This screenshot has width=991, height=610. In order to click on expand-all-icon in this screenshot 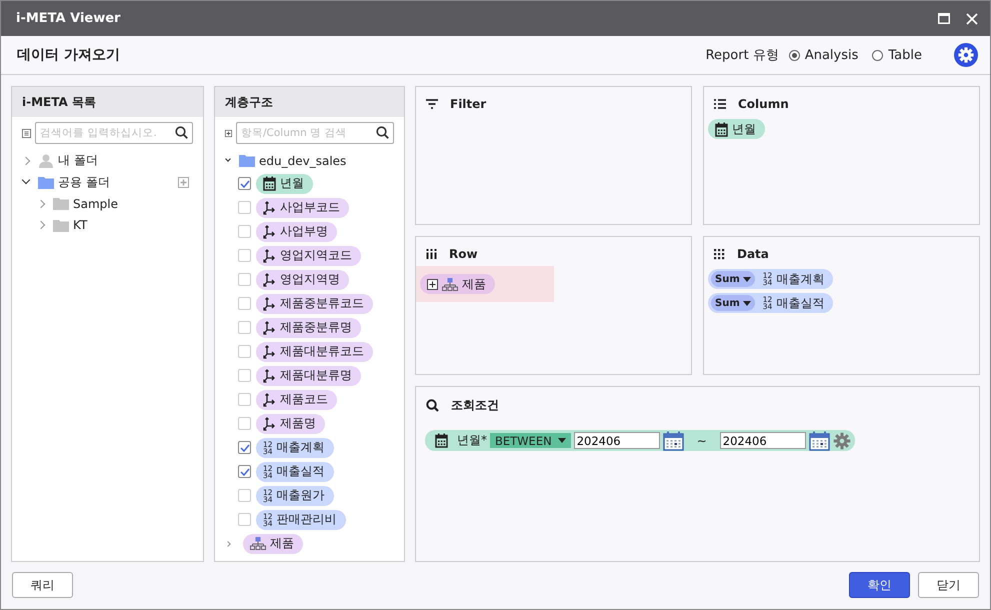, I will do `click(228, 133)`.